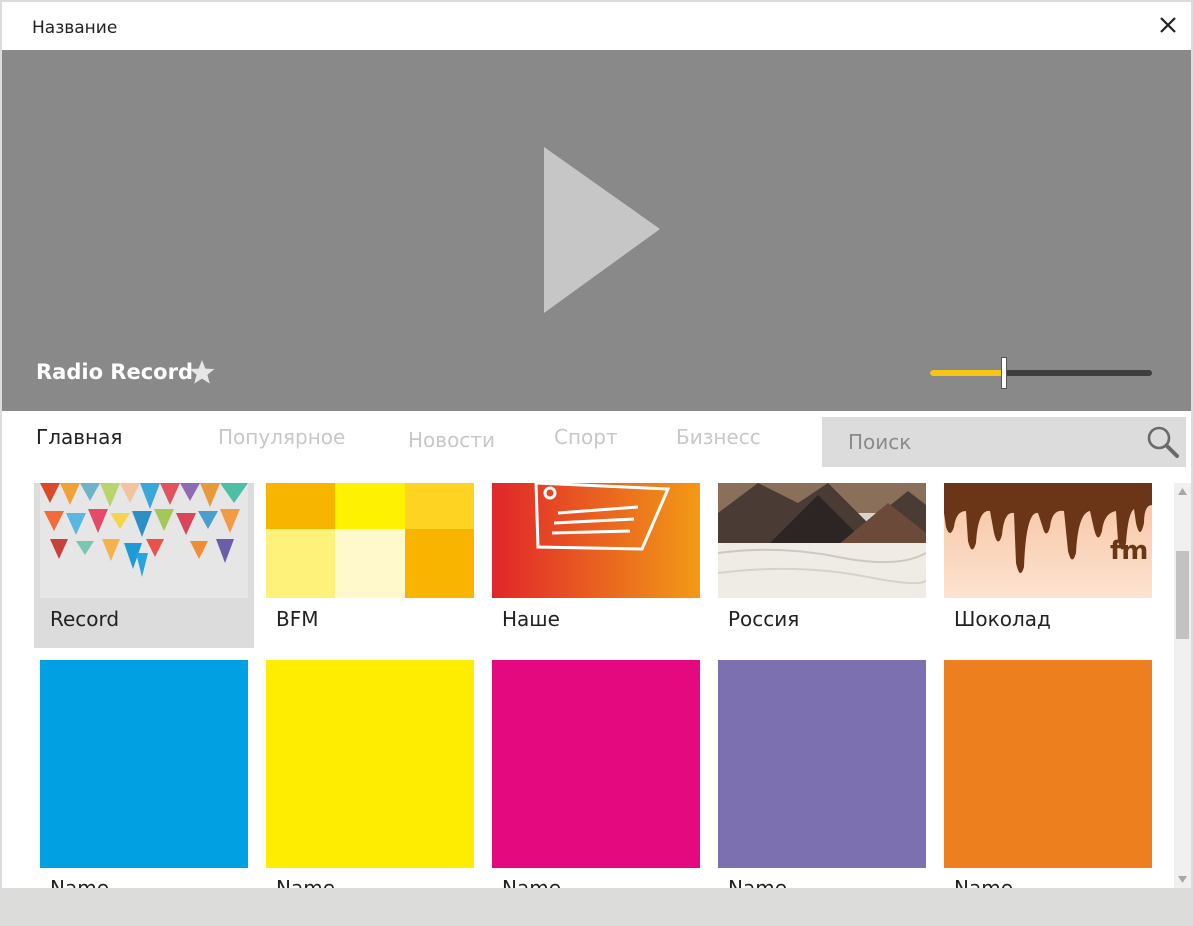 Image resolution: width=1193 pixels, height=926 pixels. I want to click on station-card-bfm: BFM, so click(370, 565).